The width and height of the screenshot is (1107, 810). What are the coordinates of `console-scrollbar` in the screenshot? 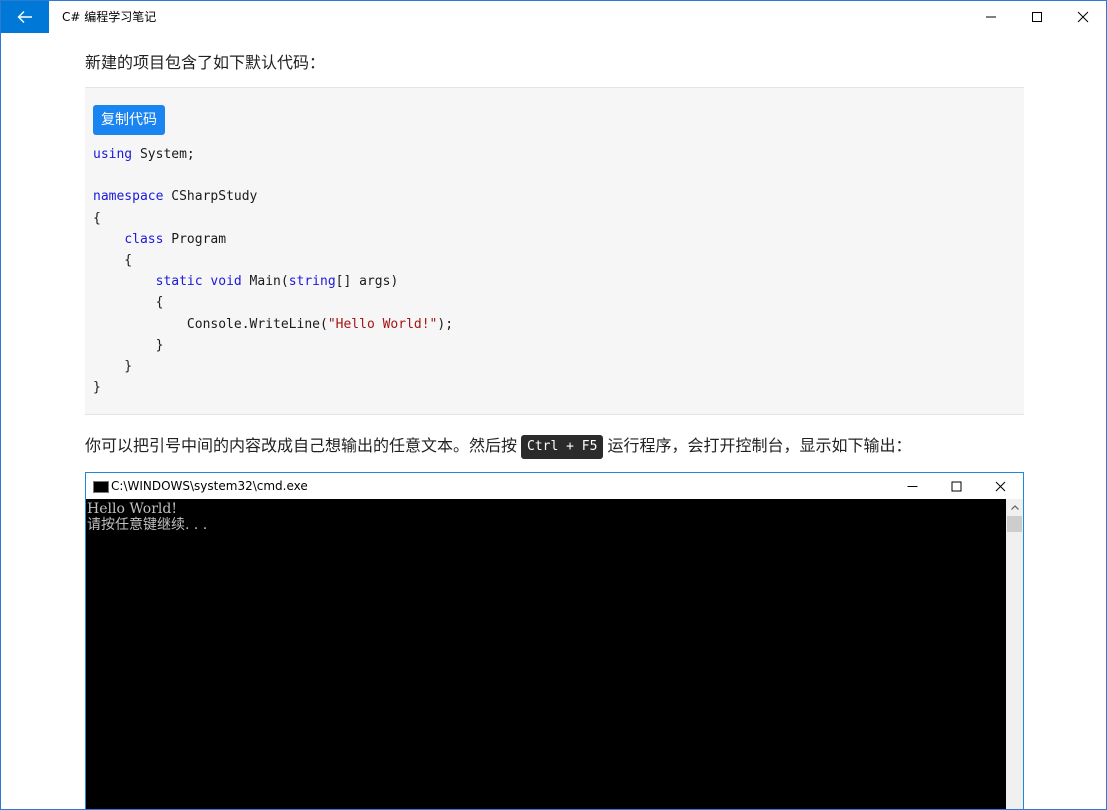 It's located at (1014, 654).